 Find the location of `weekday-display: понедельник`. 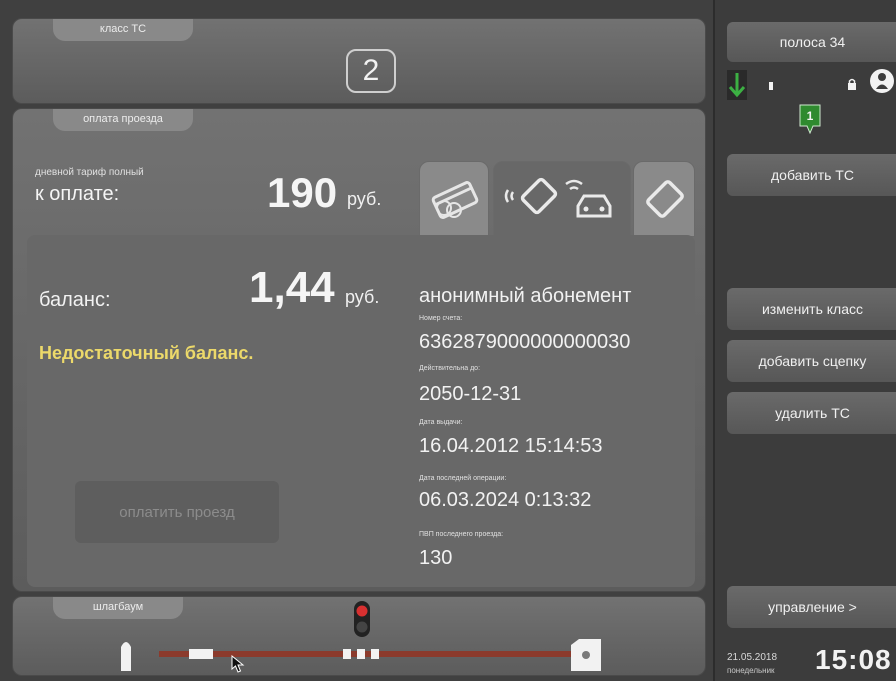

weekday-display: понедельник is located at coordinates (751, 670).